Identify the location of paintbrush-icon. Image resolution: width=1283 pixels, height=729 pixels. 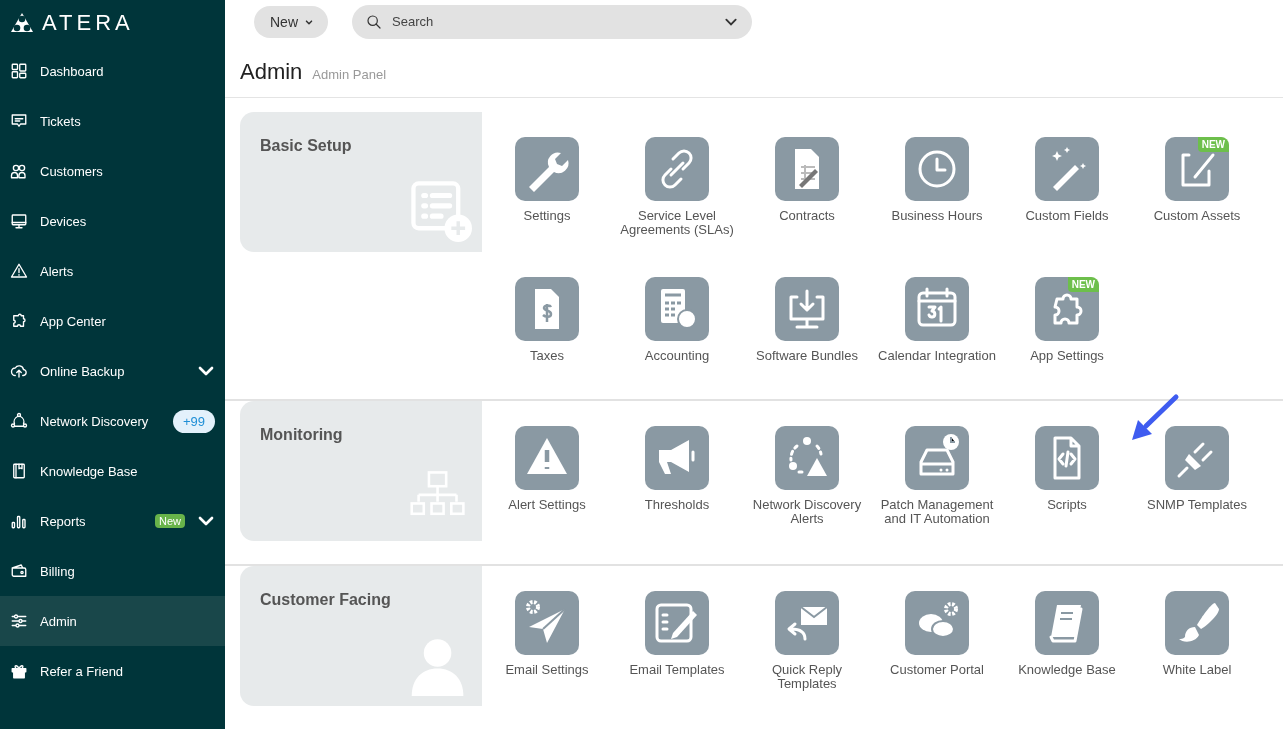
(1197, 623).